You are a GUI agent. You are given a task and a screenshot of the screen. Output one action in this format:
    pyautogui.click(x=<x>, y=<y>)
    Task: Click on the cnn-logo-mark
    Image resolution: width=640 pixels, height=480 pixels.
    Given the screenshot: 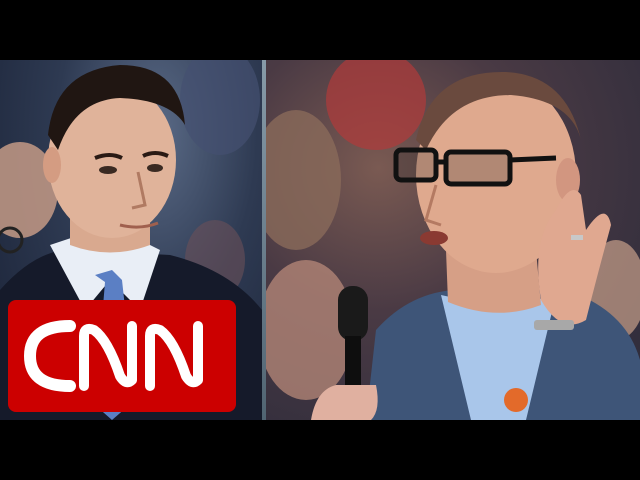 What is the action you would take?
    pyautogui.click(x=122, y=356)
    